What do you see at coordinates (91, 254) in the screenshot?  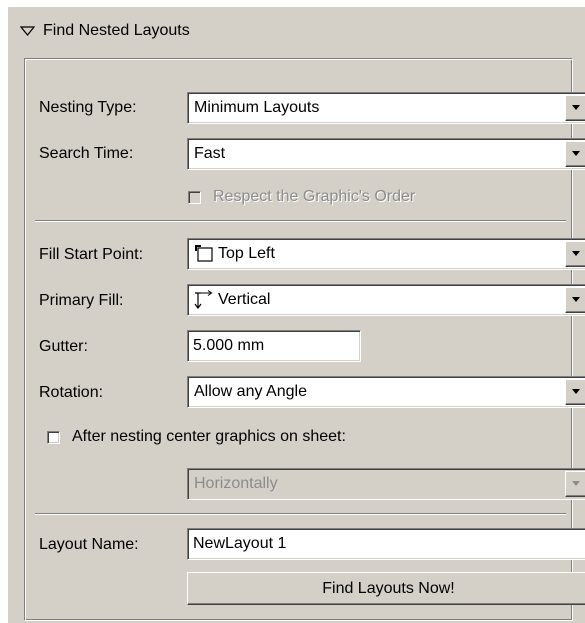 I see `fill-start-point-label: Fill Start Point:` at bounding box center [91, 254].